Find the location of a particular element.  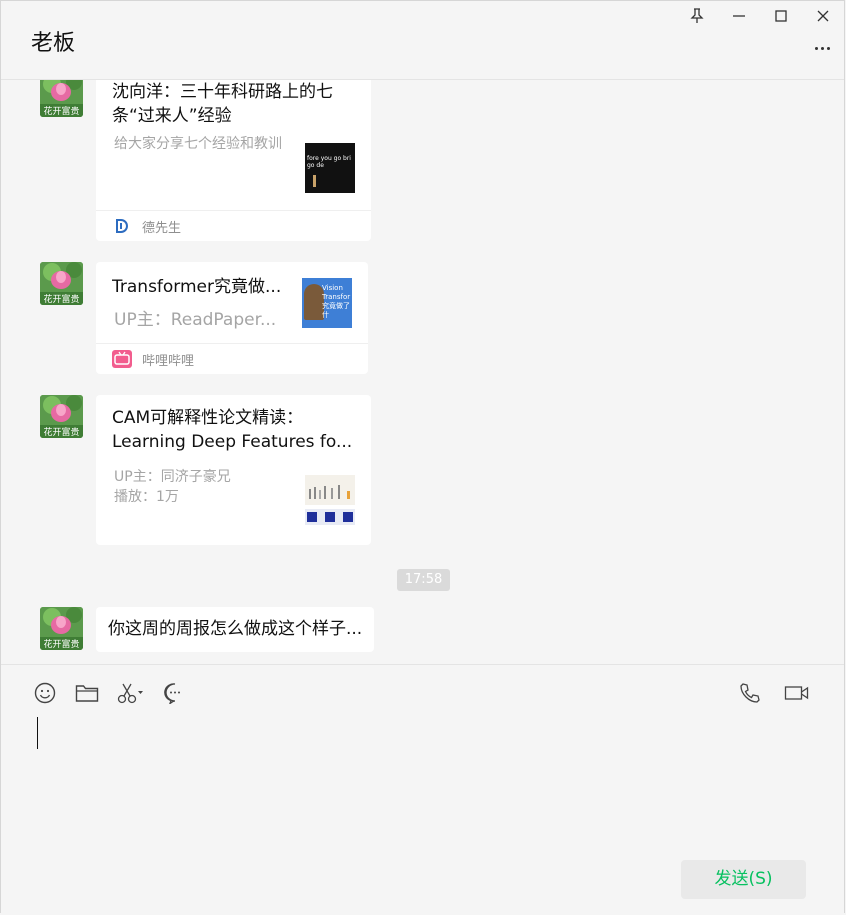

close-icon is located at coordinates (823, 16).